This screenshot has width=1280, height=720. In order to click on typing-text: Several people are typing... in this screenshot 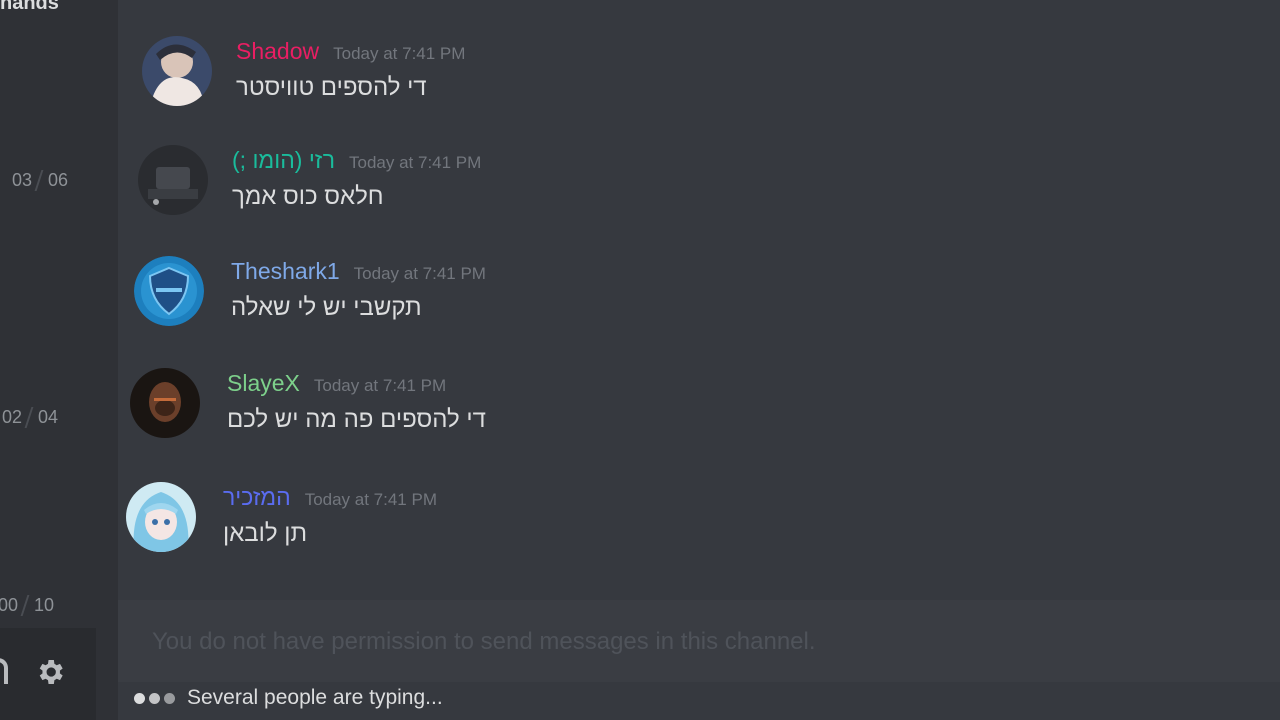, I will do `click(315, 697)`.